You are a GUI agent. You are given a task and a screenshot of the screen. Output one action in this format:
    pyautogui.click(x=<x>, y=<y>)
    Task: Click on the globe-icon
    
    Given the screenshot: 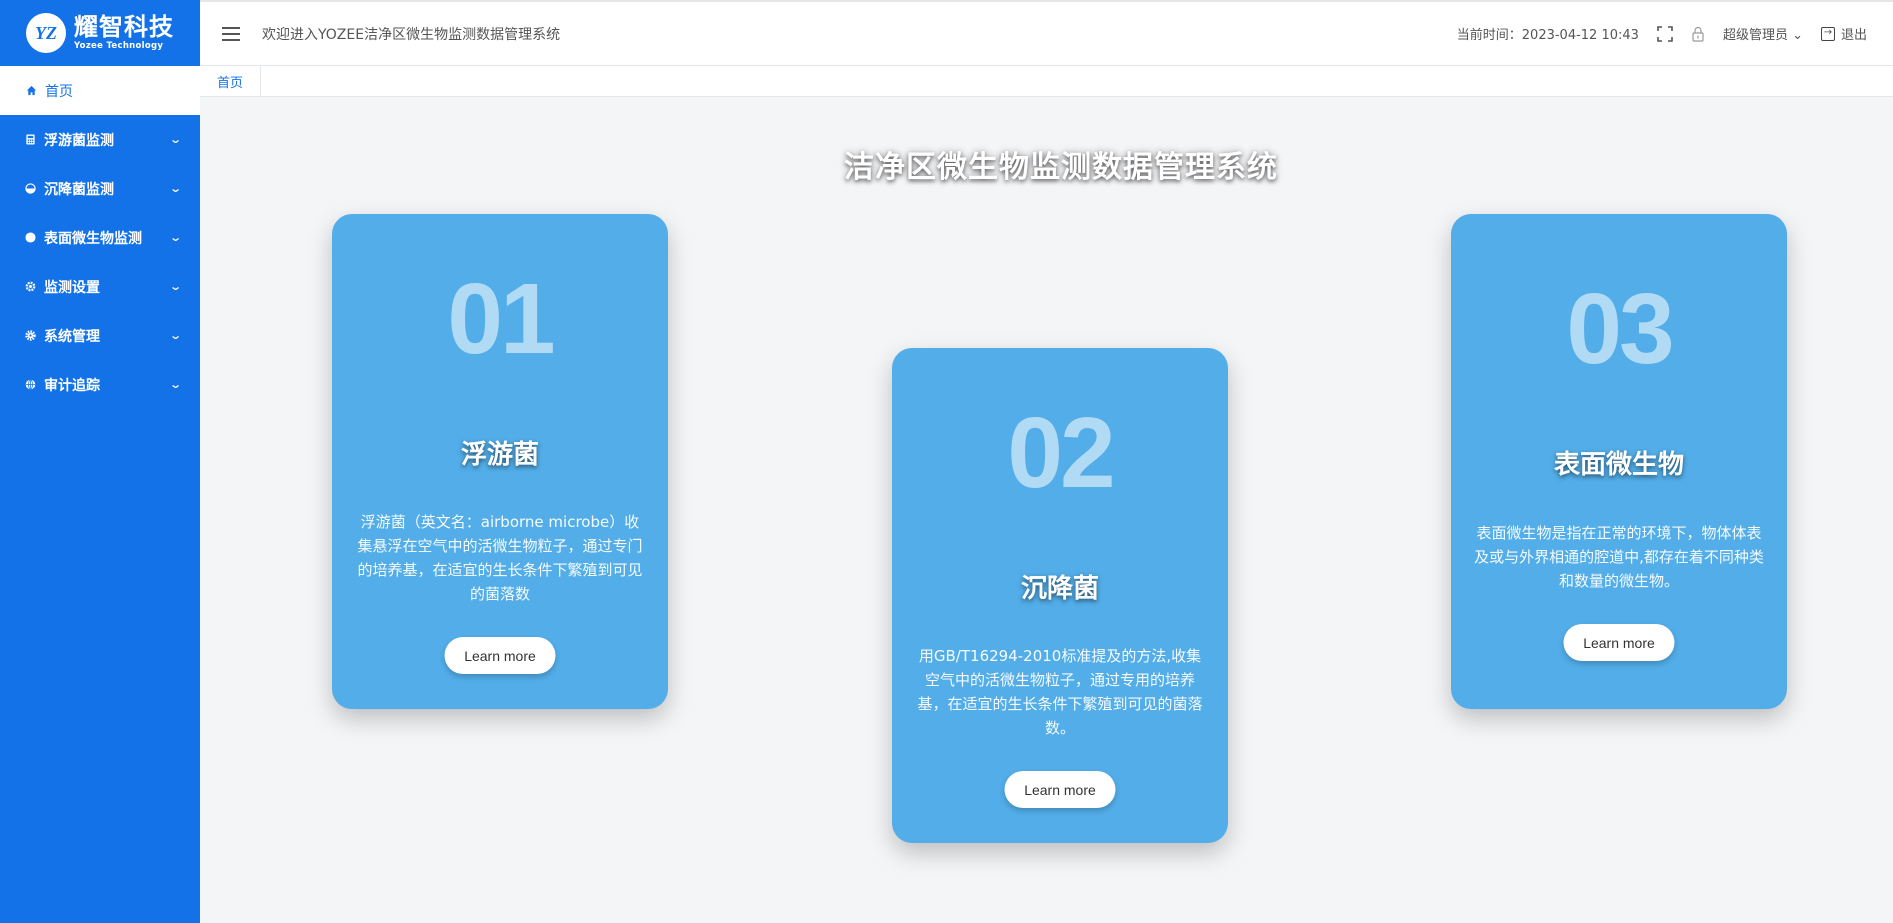 What is the action you would take?
    pyautogui.click(x=30, y=384)
    